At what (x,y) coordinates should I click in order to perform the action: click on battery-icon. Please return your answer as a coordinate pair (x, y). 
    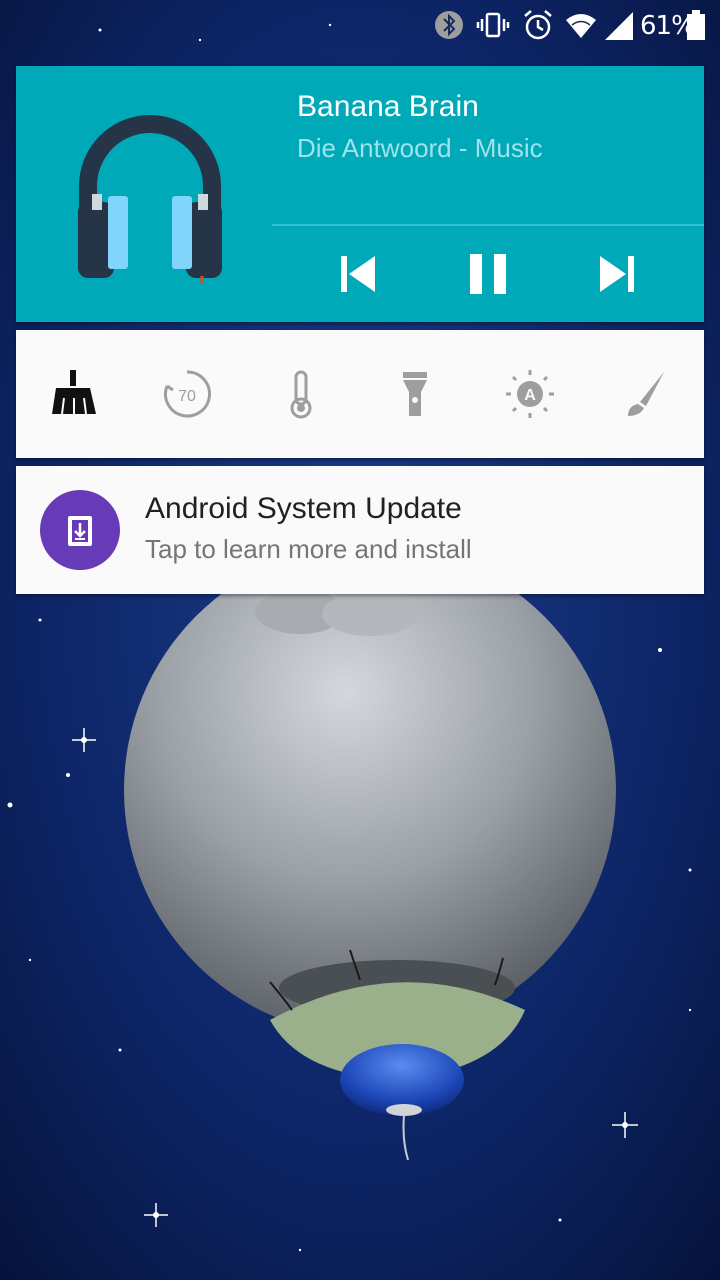
    Looking at the image, I should click on (696, 25).